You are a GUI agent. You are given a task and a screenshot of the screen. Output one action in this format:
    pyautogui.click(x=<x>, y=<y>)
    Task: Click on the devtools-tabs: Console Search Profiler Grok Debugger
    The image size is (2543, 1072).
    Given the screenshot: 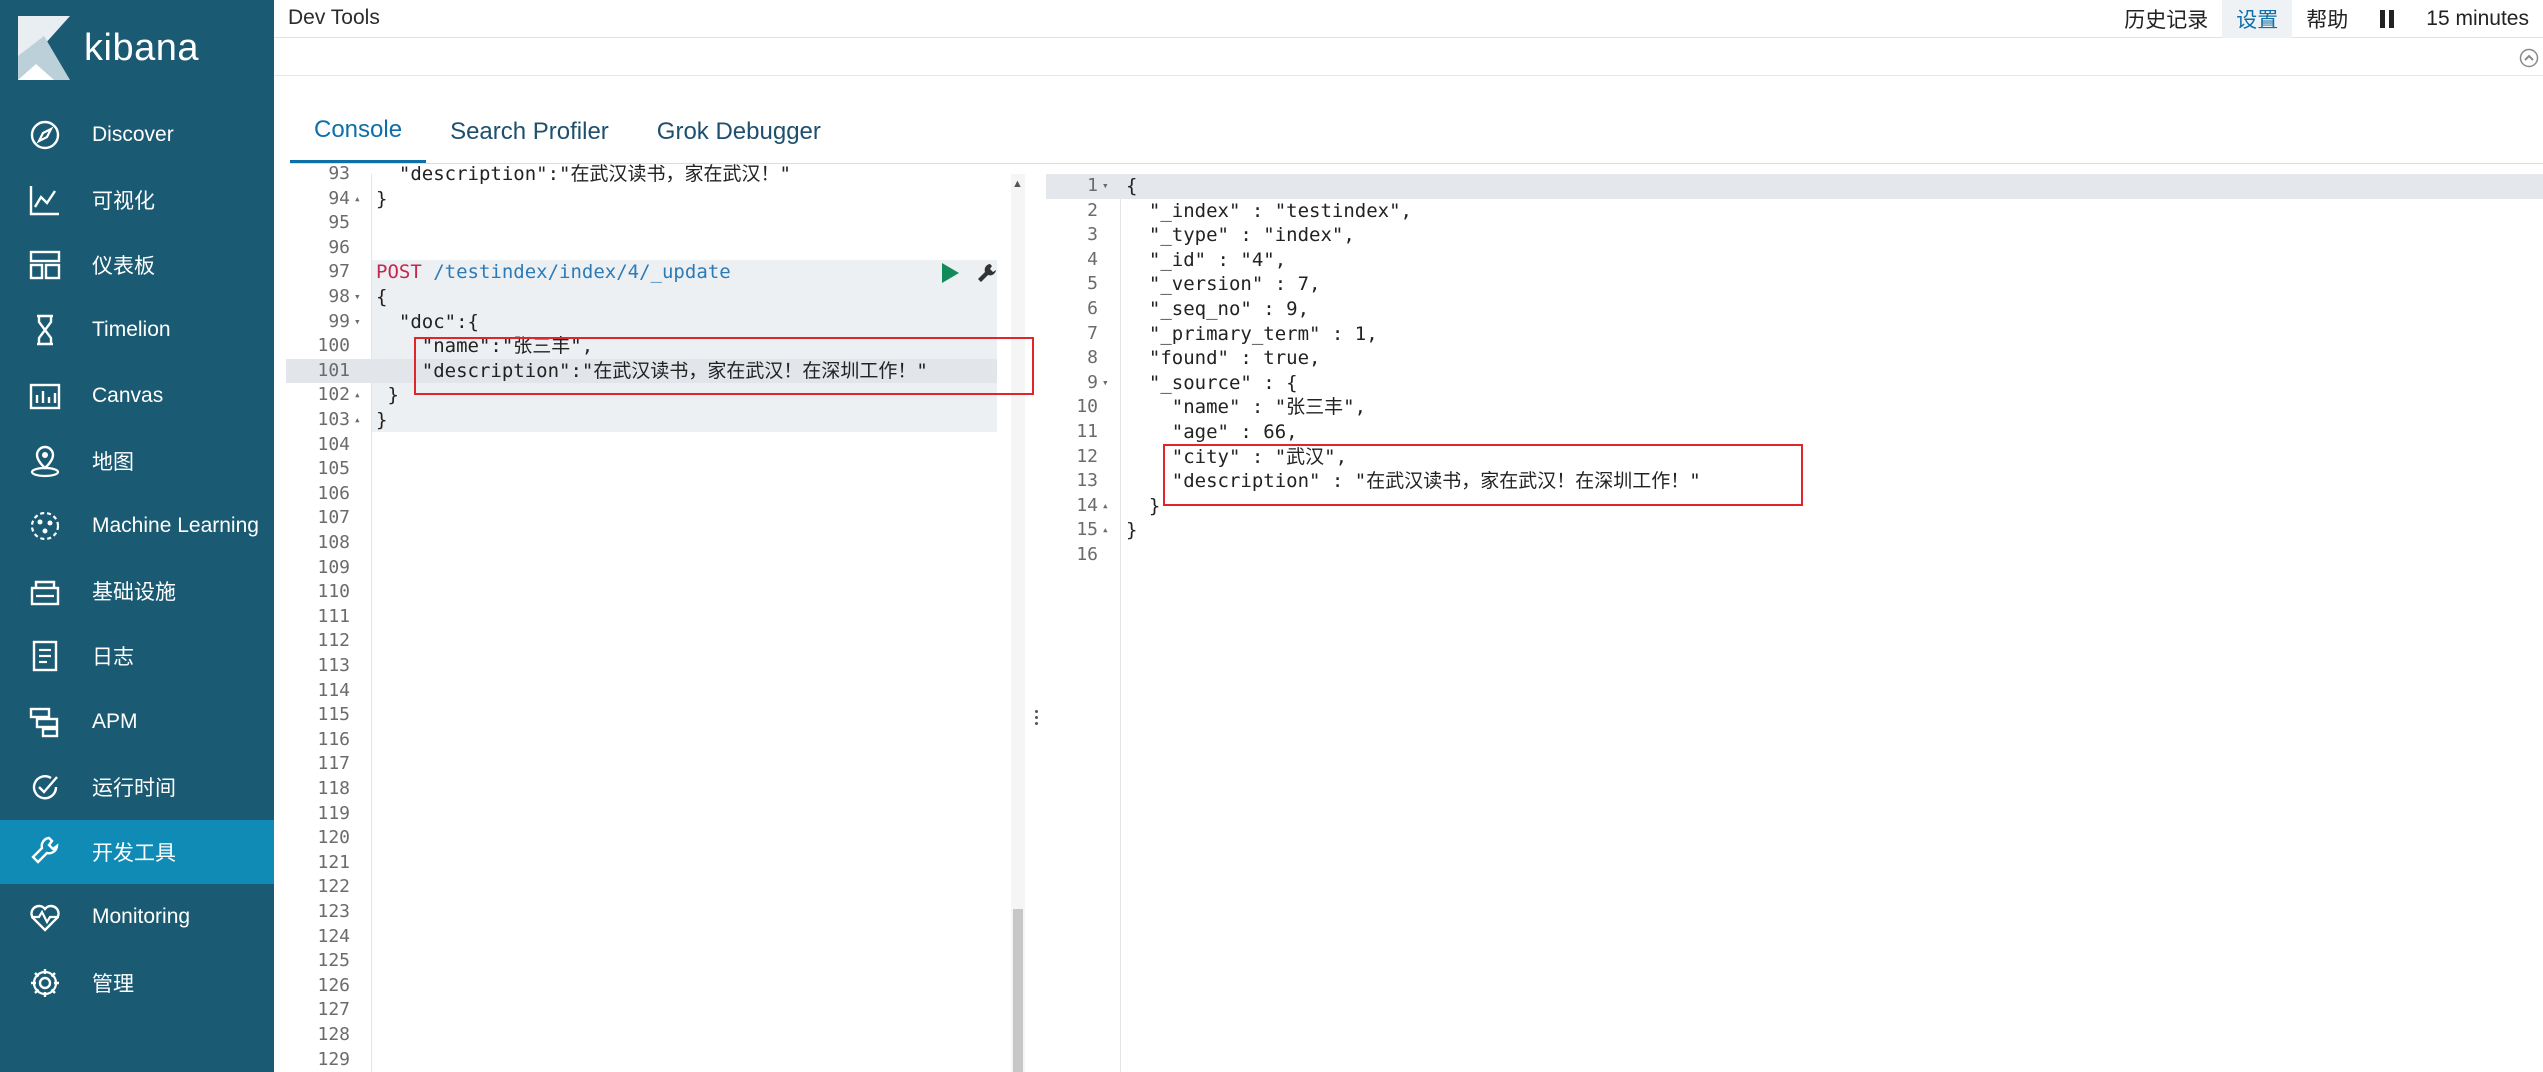 What is the action you would take?
    pyautogui.click(x=567, y=132)
    